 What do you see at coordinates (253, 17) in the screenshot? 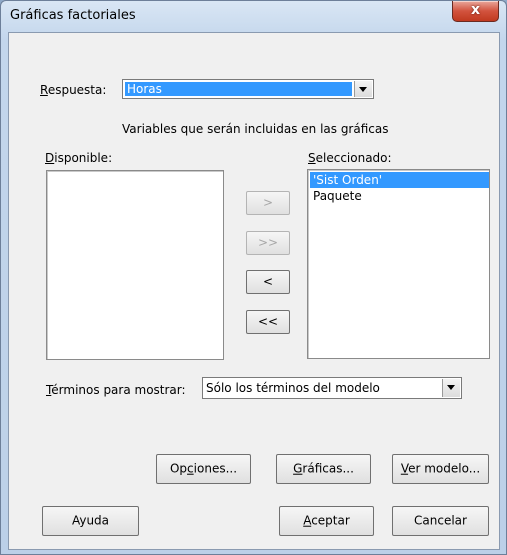
I see `title-bar: Gráficas factoriales x` at bounding box center [253, 17].